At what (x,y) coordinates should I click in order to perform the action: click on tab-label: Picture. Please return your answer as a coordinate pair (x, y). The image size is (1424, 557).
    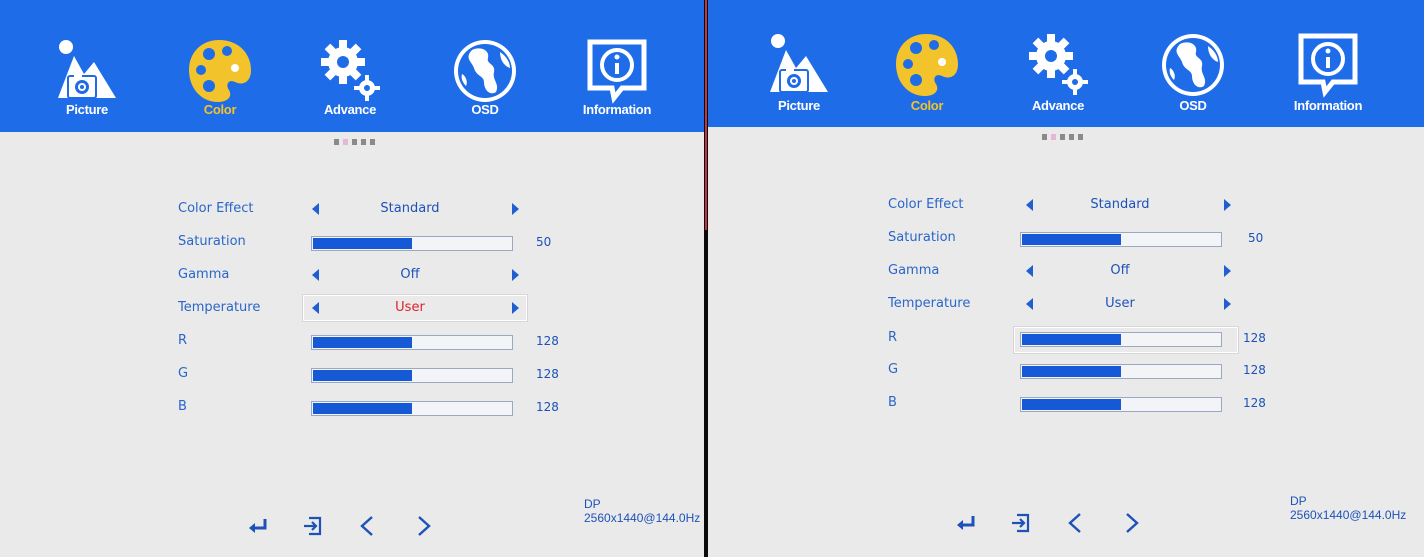
    Looking at the image, I should click on (799, 105).